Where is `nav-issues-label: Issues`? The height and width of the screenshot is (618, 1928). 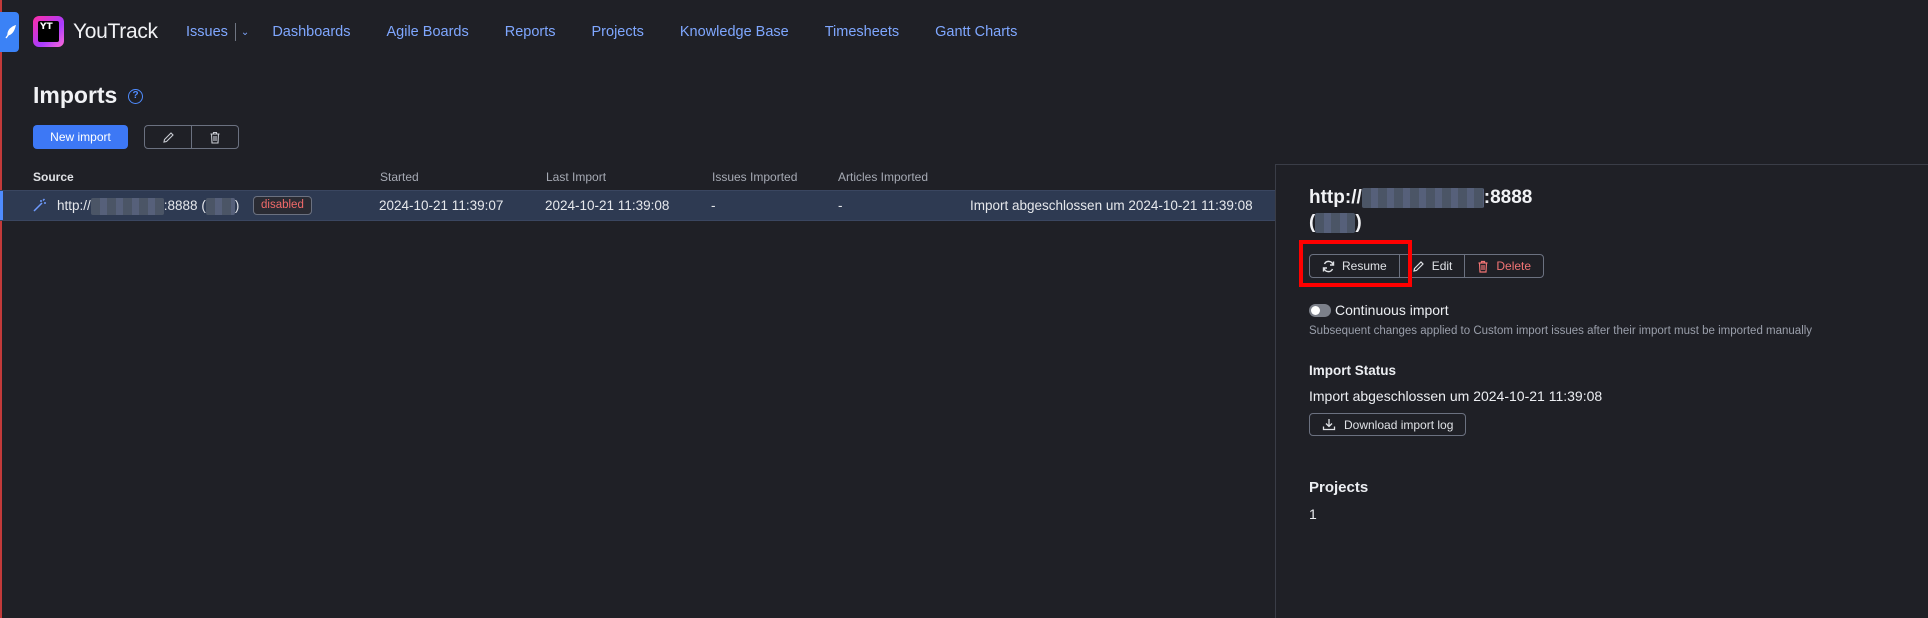 nav-issues-label: Issues is located at coordinates (207, 32).